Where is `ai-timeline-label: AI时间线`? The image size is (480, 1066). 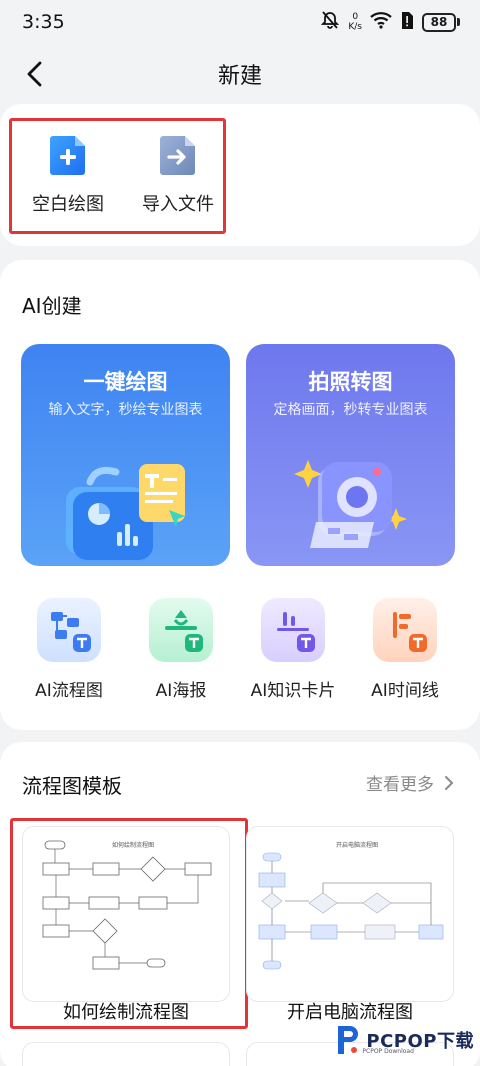
ai-timeline-label: AI时间线 is located at coordinates (405, 691).